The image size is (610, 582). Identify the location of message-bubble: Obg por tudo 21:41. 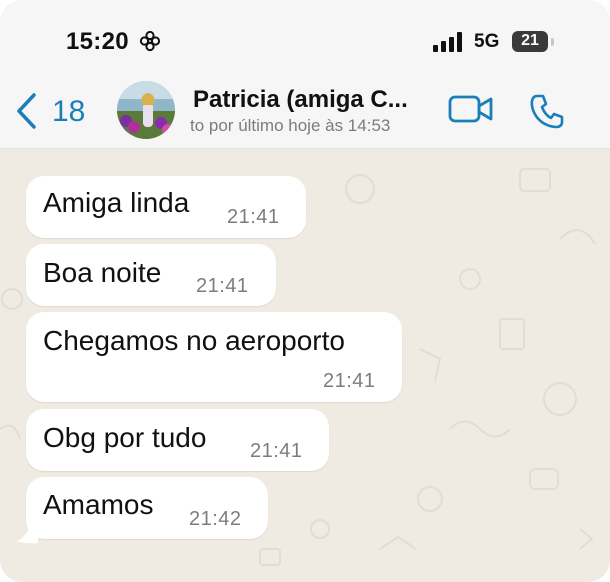
(177, 440).